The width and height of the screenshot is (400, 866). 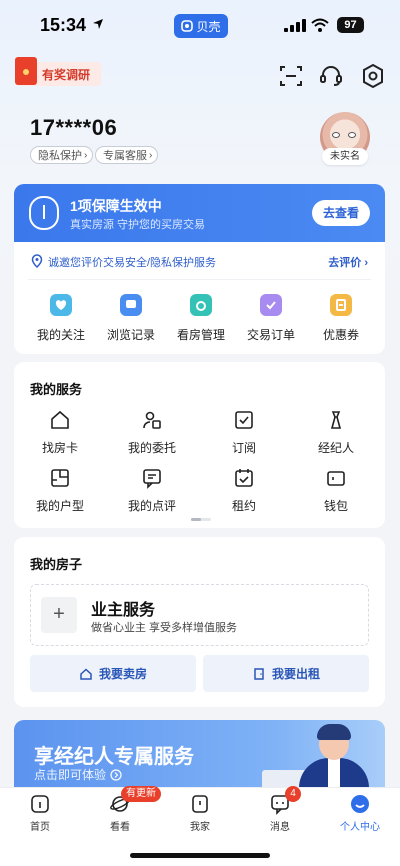 I want to click on app-indicator-pill: 贝壳, so click(x=201, y=26).